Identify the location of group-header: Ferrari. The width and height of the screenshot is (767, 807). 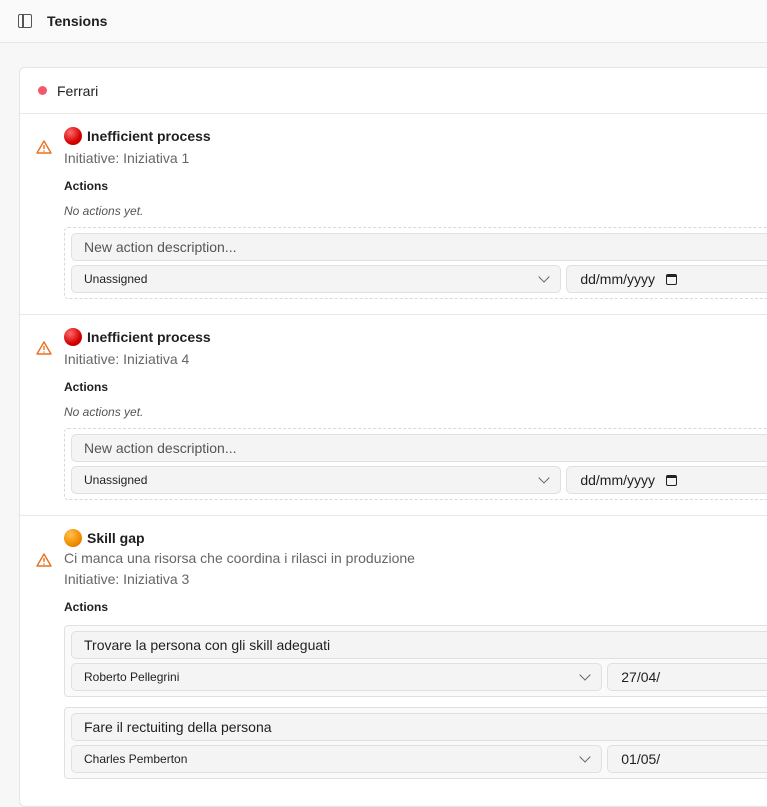
(393, 91).